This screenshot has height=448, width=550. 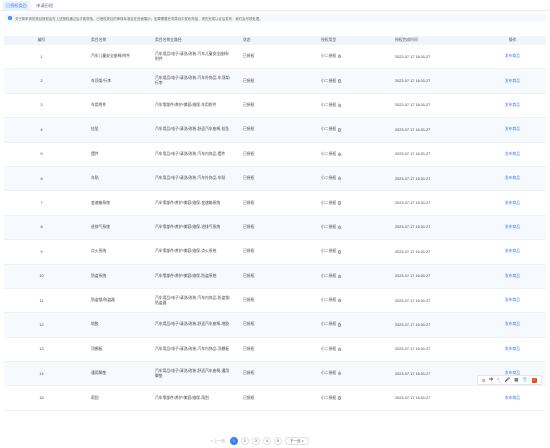 I want to click on header-name: 类目名称, so click(x=99, y=40).